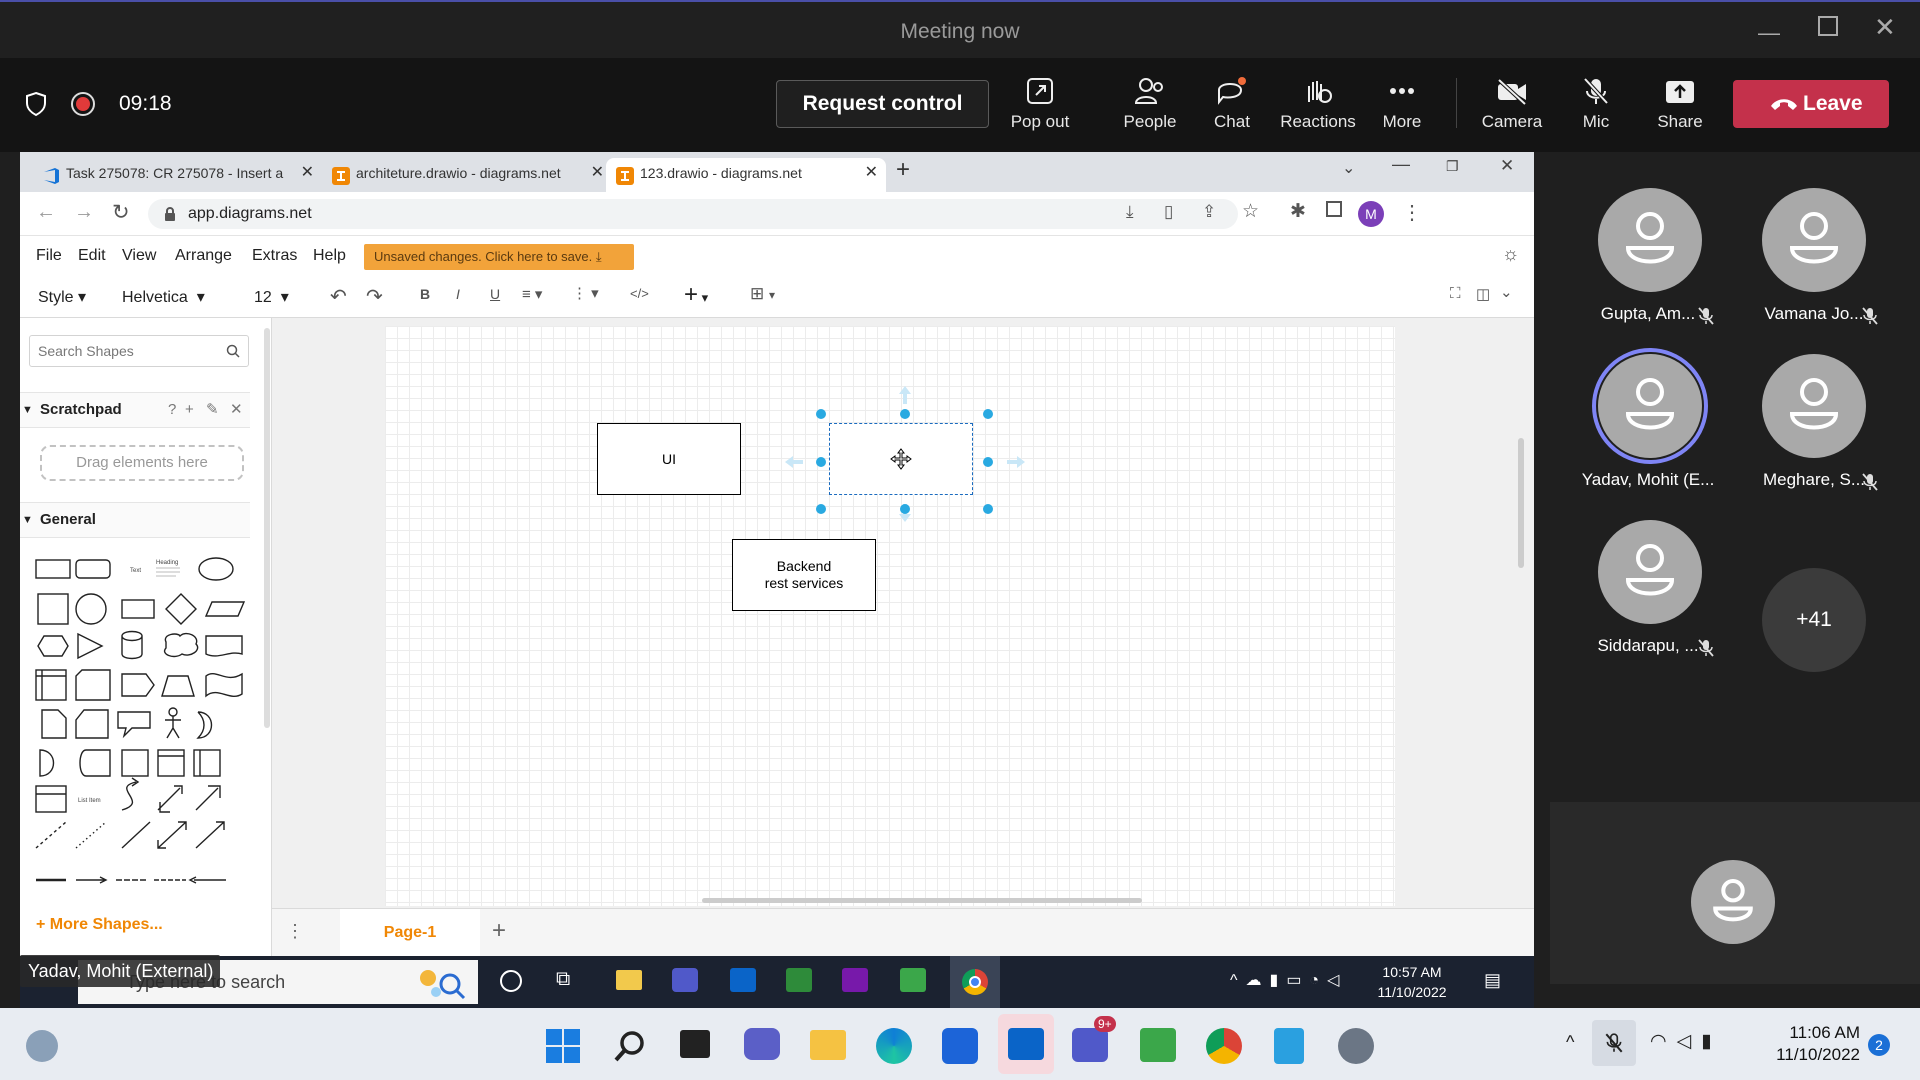  What do you see at coordinates (695, 1044) in the screenshot?
I see `task-view-icon` at bounding box center [695, 1044].